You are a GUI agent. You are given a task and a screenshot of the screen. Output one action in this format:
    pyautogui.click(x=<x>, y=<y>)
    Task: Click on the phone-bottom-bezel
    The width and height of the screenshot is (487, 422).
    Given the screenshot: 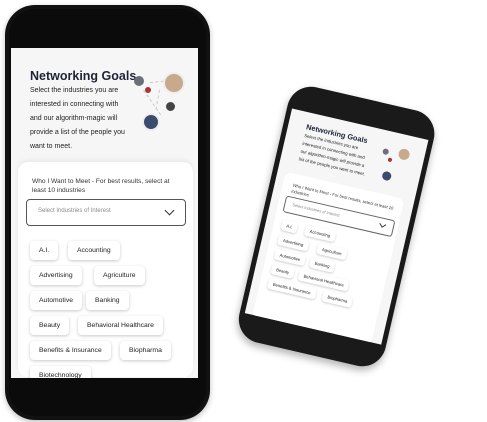 What is the action you would take?
    pyautogui.click(x=107, y=394)
    